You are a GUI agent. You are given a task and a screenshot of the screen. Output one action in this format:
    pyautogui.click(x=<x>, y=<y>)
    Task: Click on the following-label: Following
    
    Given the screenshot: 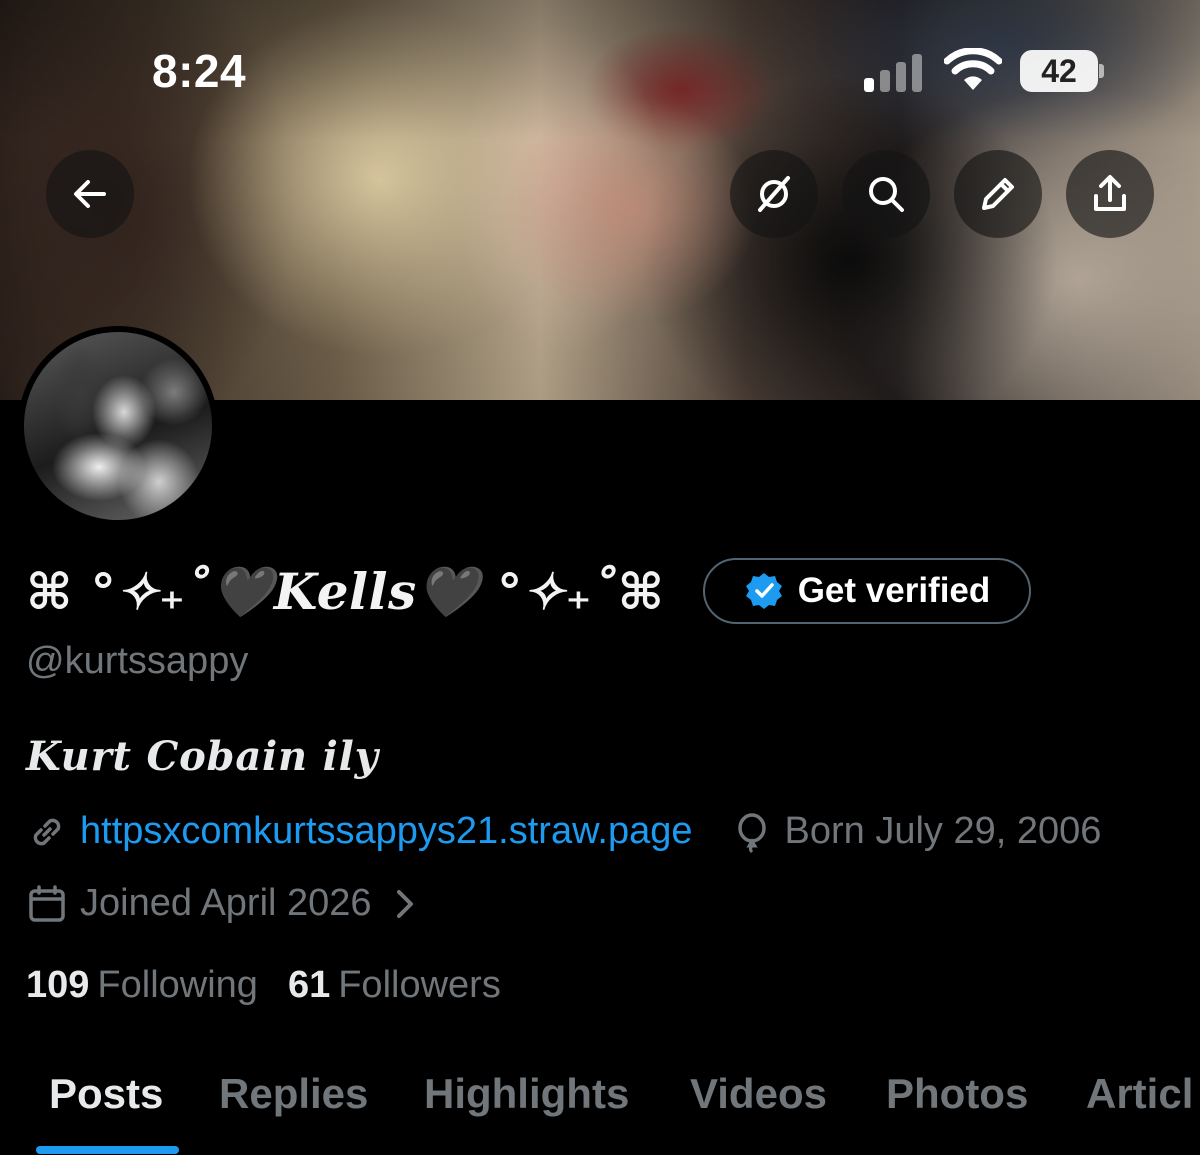 What is the action you would take?
    pyautogui.click(x=177, y=985)
    